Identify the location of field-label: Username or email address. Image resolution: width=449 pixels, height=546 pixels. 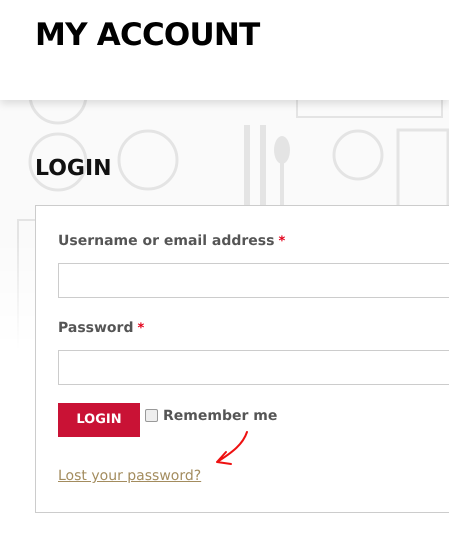
(166, 241).